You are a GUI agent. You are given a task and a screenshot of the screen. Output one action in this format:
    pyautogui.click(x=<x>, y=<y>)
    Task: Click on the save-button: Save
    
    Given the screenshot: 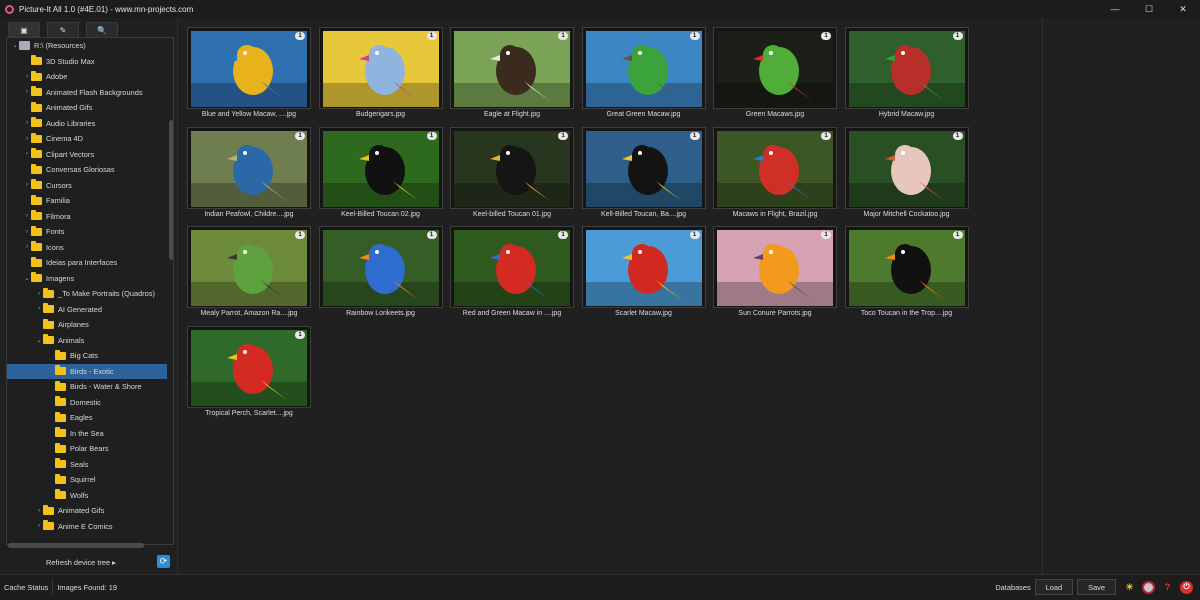 What is the action you would take?
    pyautogui.click(x=1096, y=587)
    